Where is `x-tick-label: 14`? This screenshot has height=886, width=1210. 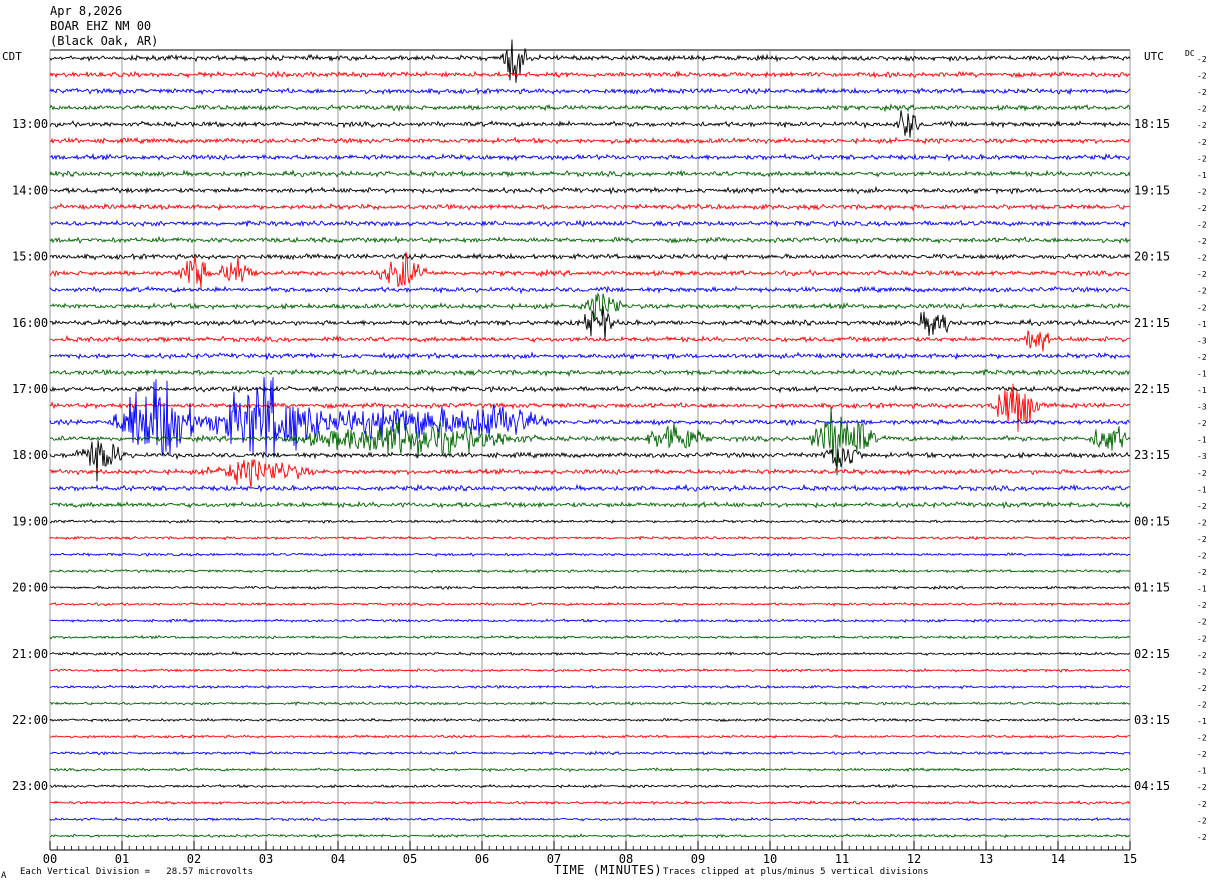
x-tick-label: 14 is located at coordinates (1058, 859).